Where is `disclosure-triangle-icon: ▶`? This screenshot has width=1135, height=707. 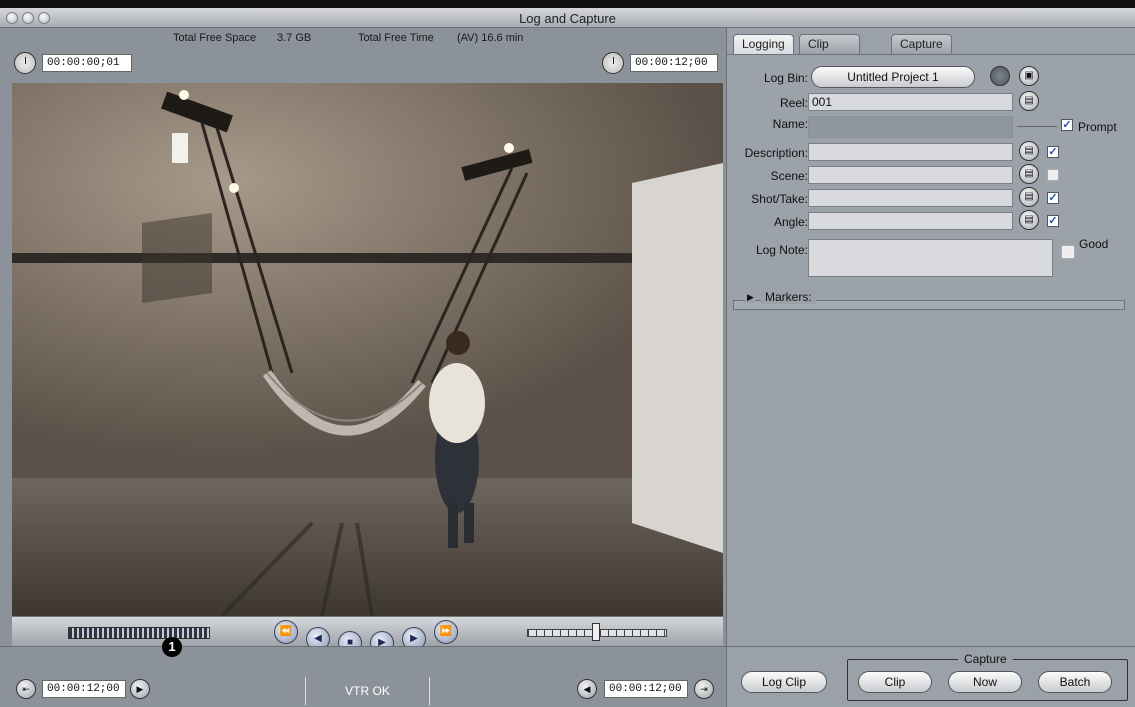 disclosure-triangle-icon: ▶ is located at coordinates (750, 297).